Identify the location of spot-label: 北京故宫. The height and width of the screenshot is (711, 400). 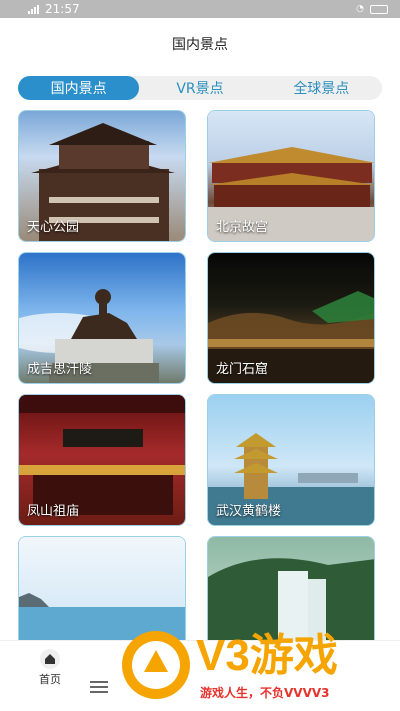
(242, 227).